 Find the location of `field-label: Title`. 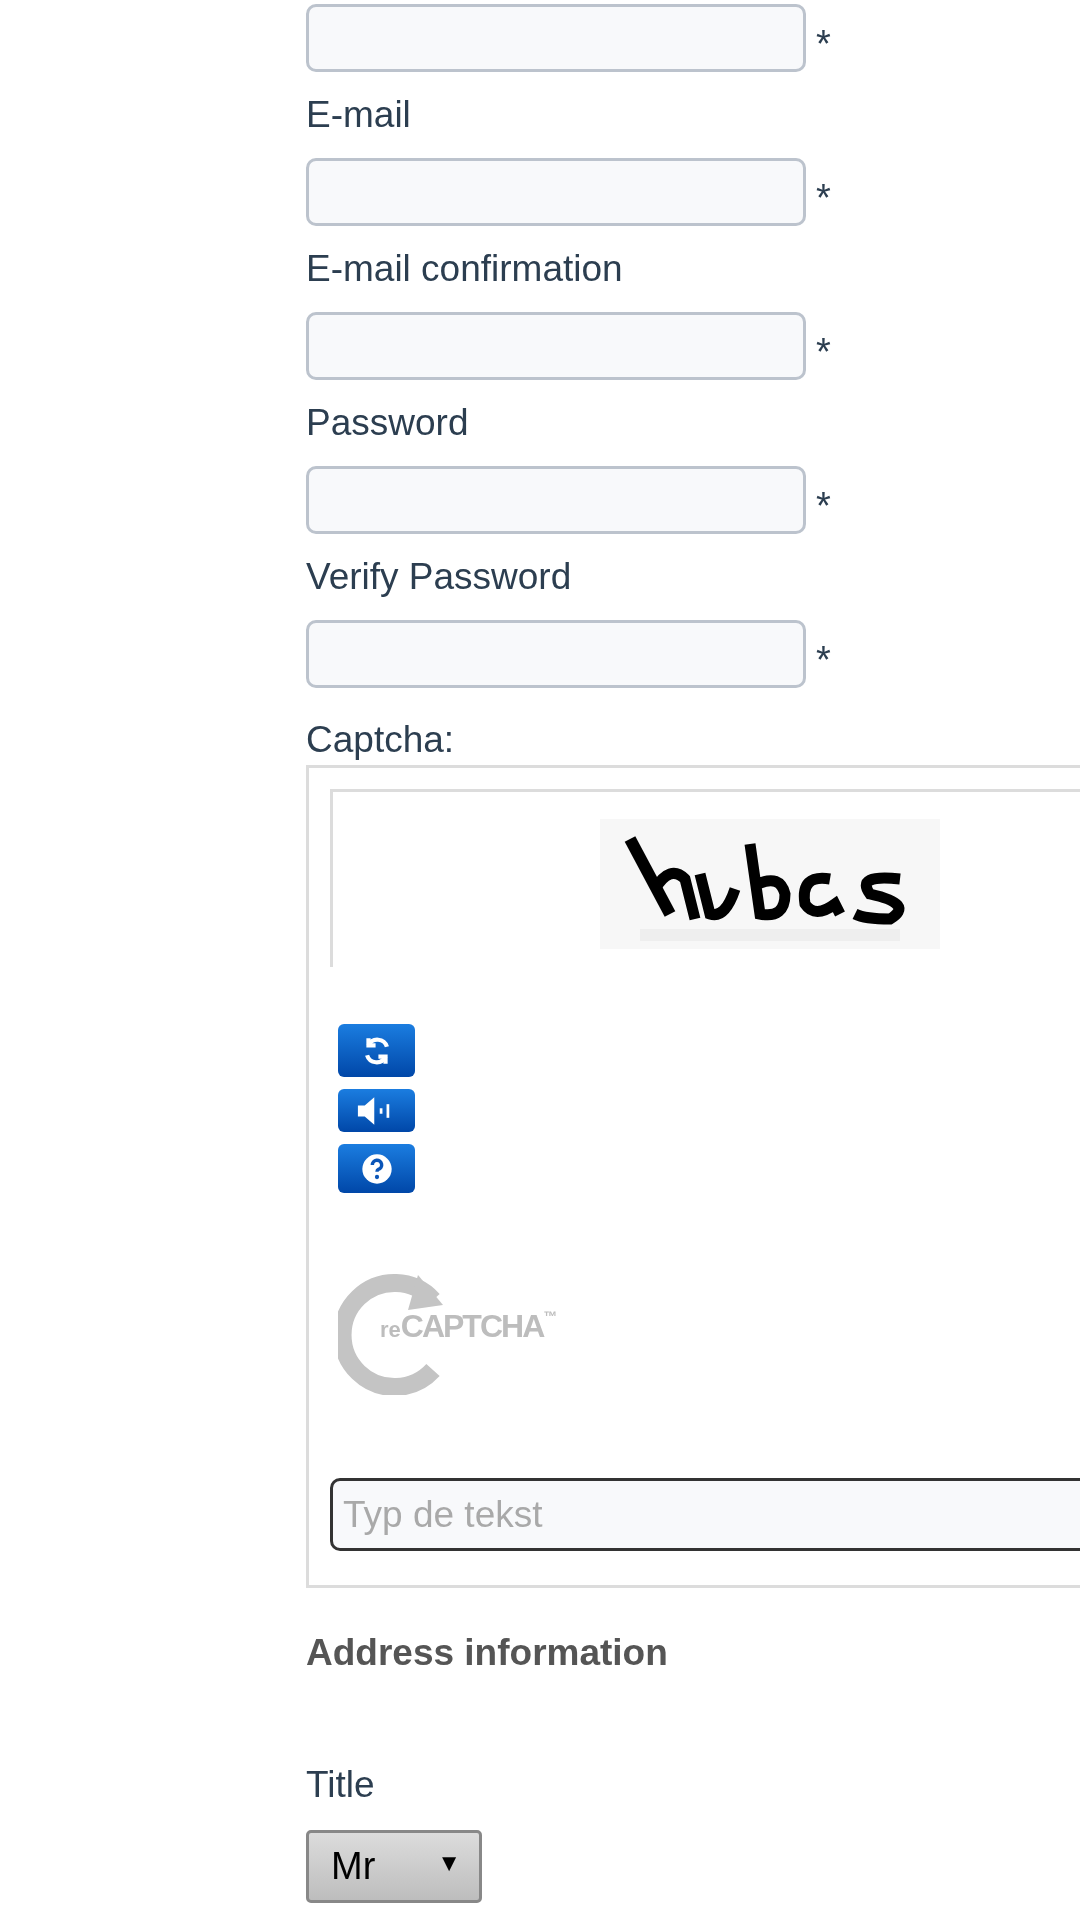

field-label: Title is located at coordinates (341, 1785).